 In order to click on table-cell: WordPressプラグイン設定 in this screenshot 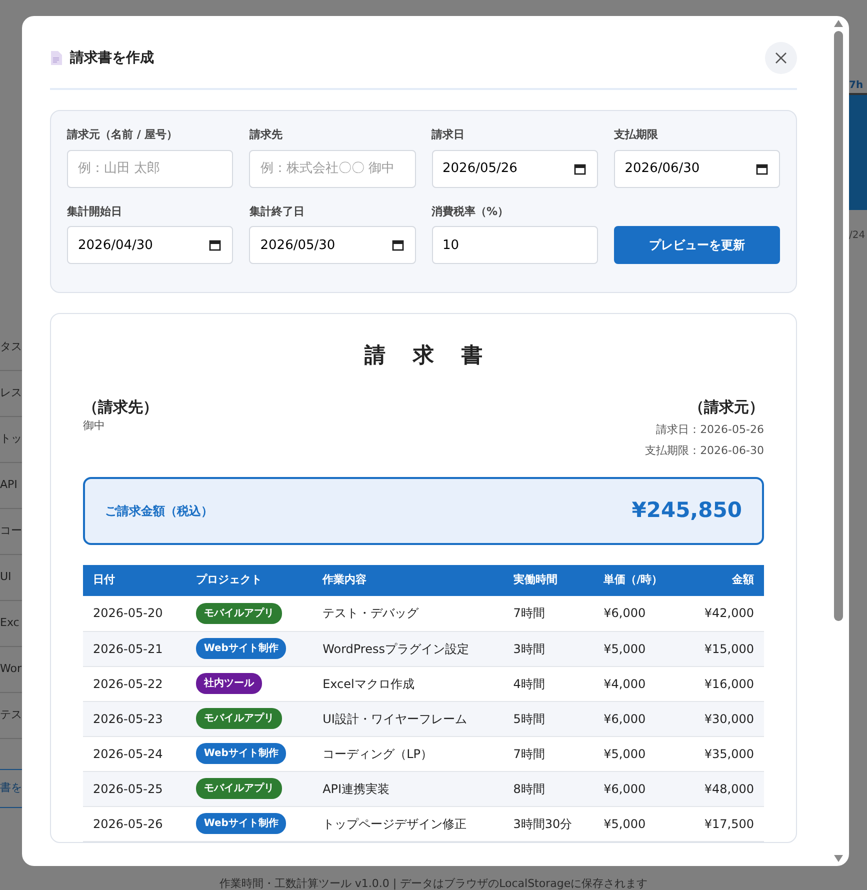, I will do `click(408, 648)`.